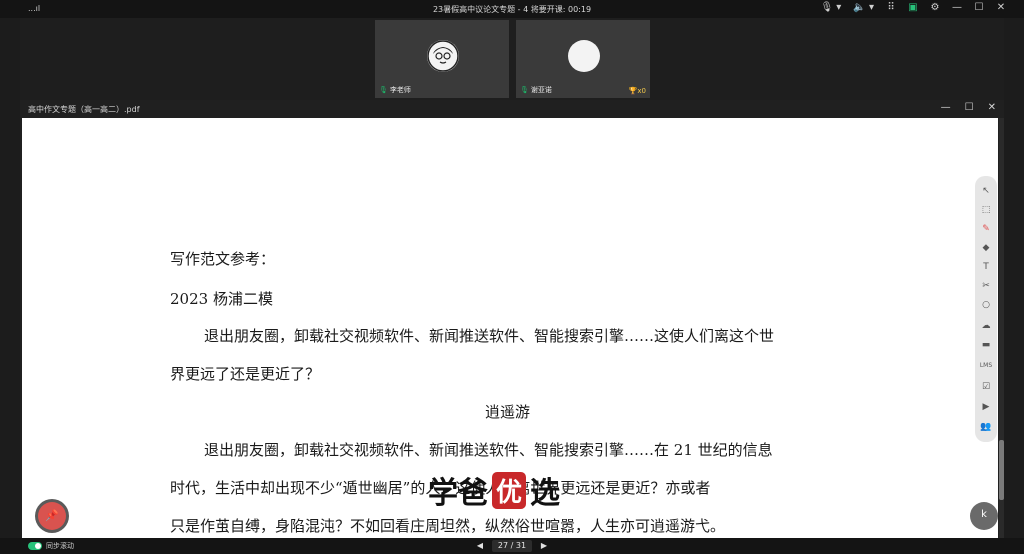 The image size is (1024, 554). What do you see at coordinates (400, 90) in the screenshot?
I see `participant-name: 李老师` at bounding box center [400, 90].